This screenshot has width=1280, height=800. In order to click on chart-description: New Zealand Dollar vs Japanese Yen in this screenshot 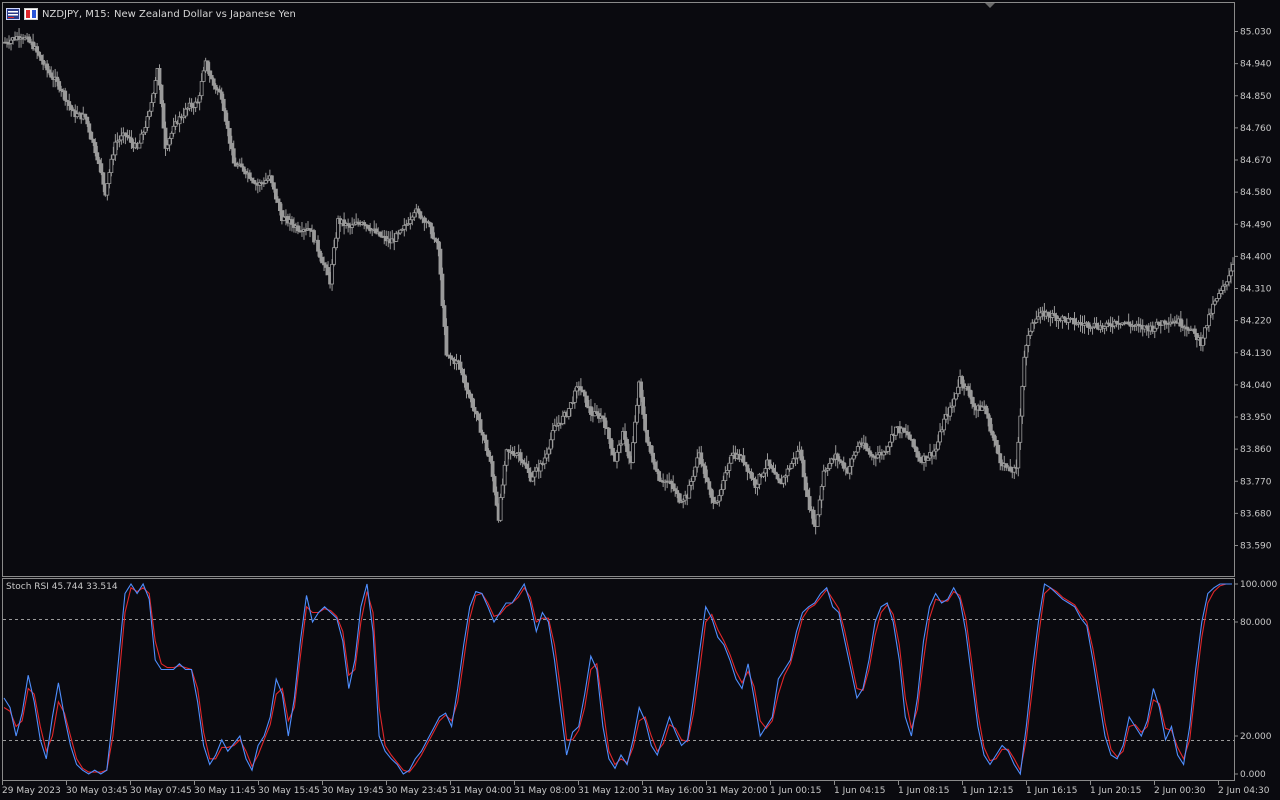, I will do `click(204, 14)`.